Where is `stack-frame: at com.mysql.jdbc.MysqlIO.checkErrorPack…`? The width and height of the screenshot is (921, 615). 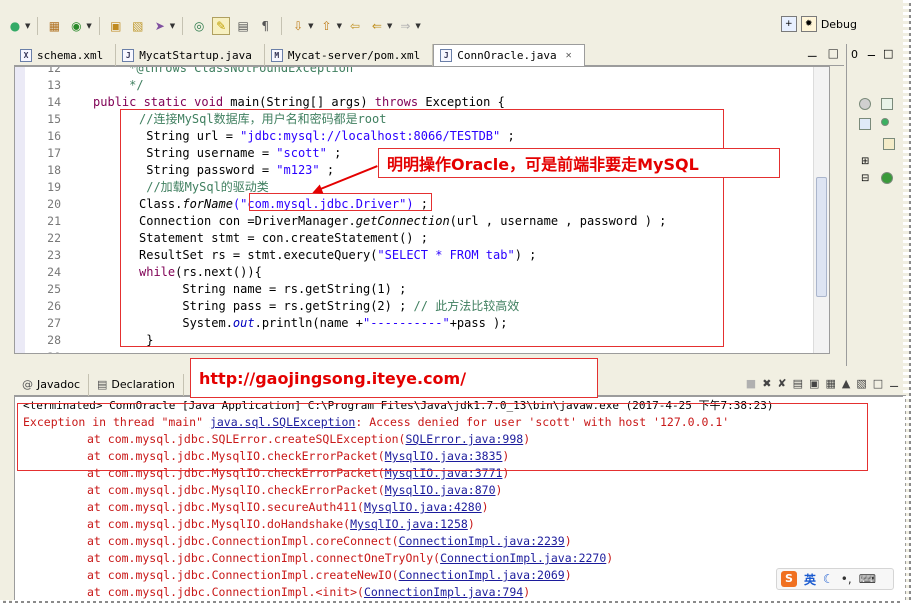
stack-frame: at com.mysql.jdbc.MysqlIO.checkErrorPack… is located at coordinates (294, 490).